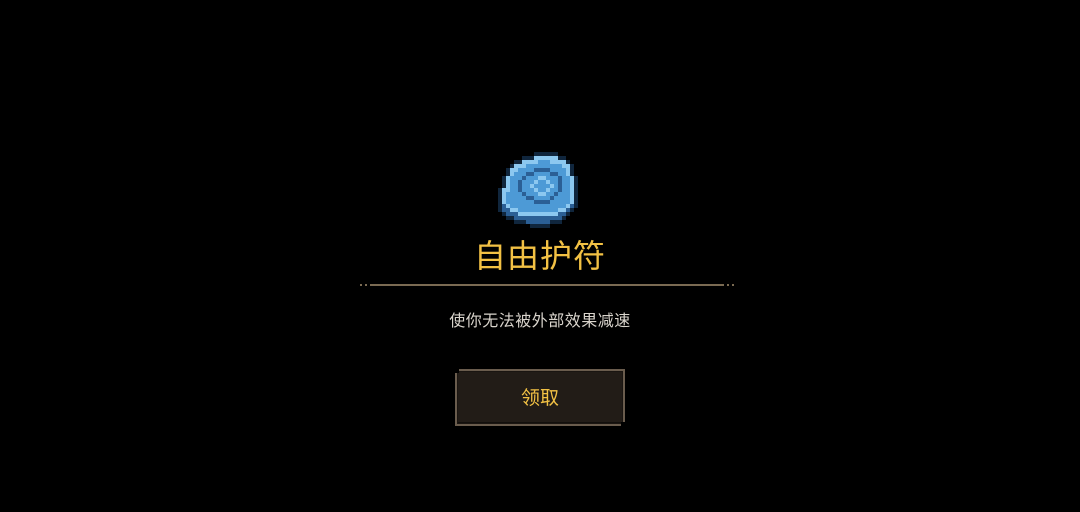 Image resolution: width=1080 pixels, height=512 pixels. I want to click on claim-button: 领取, so click(540, 397).